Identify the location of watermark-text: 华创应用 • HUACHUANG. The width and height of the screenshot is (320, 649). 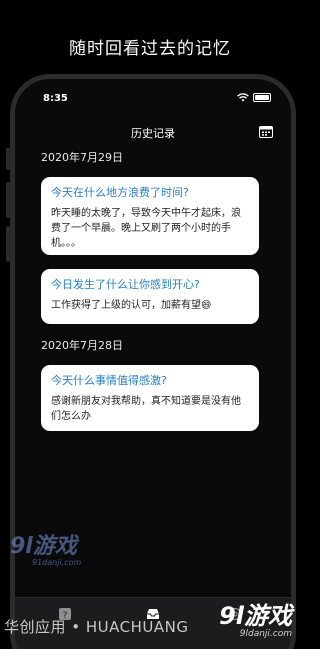
(96, 627).